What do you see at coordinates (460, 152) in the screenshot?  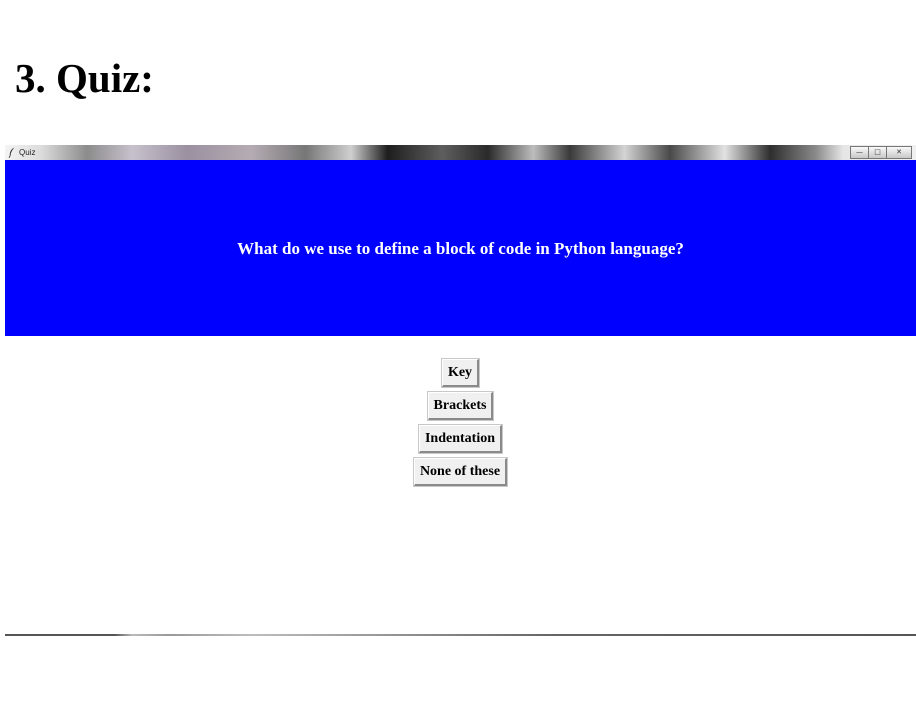 I see `window-titlebar: Quiz — □ ✕` at bounding box center [460, 152].